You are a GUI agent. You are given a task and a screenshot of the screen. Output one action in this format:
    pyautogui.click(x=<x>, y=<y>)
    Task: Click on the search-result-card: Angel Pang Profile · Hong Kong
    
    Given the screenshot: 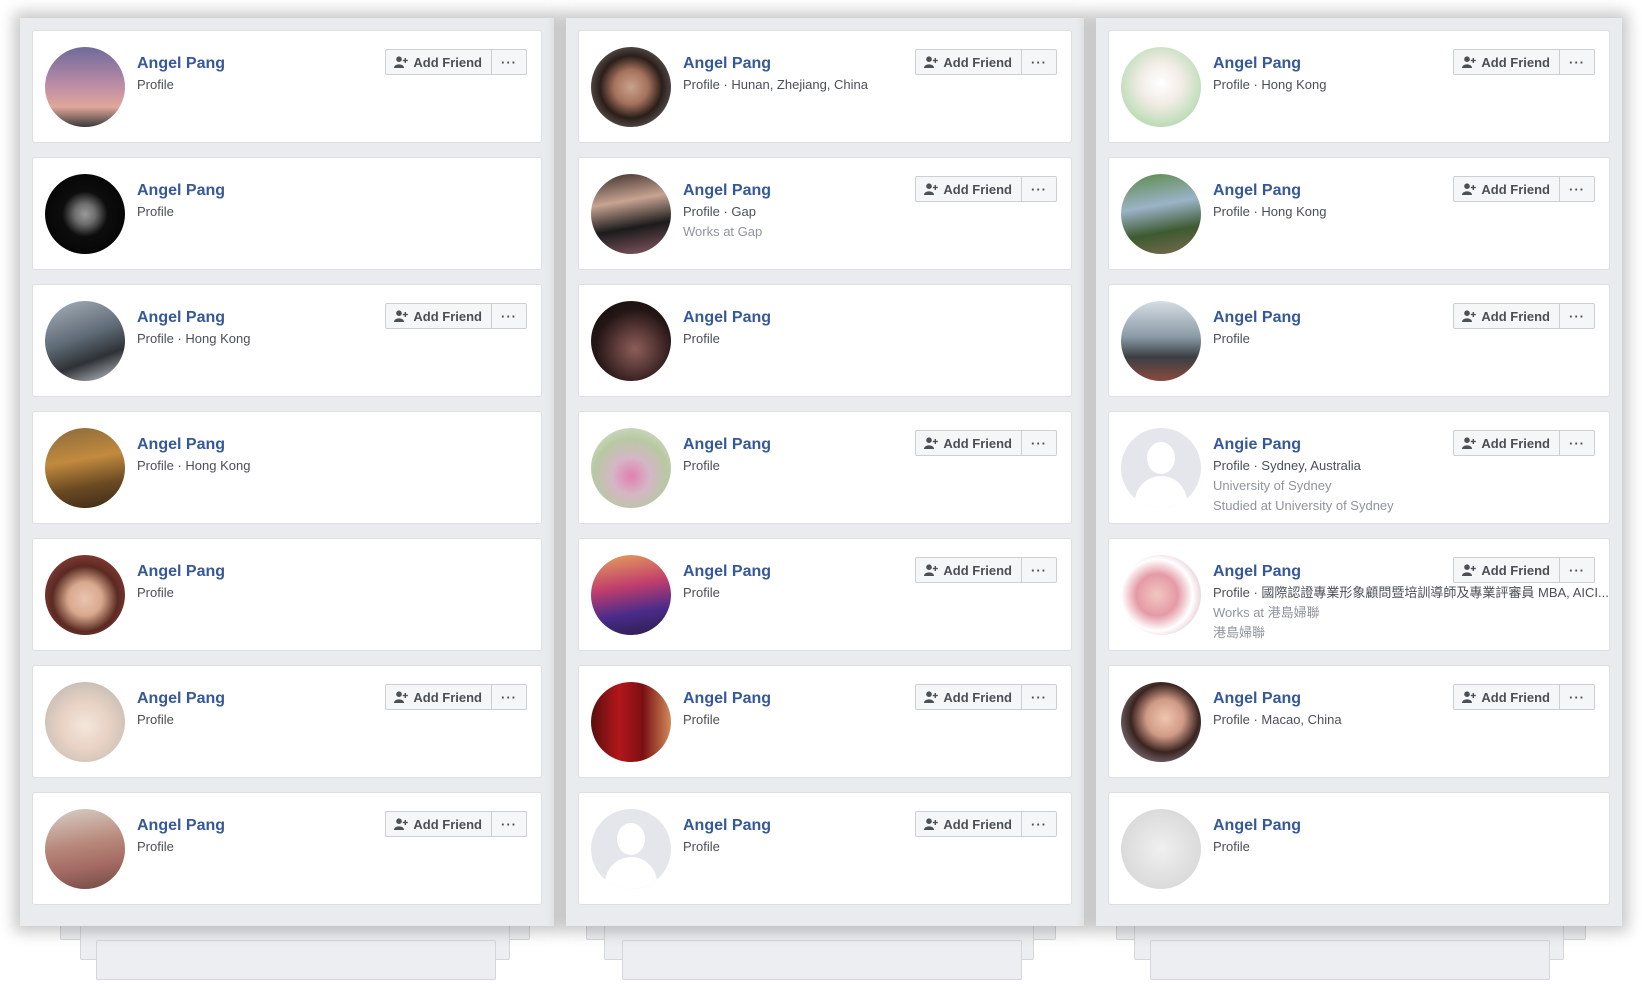 What is the action you would take?
    pyautogui.click(x=287, y=467)
    